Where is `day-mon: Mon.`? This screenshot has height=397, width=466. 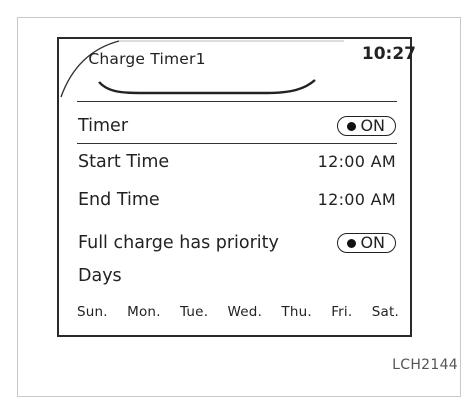 day-mon: Mon. is located at coordinates (144, 312).